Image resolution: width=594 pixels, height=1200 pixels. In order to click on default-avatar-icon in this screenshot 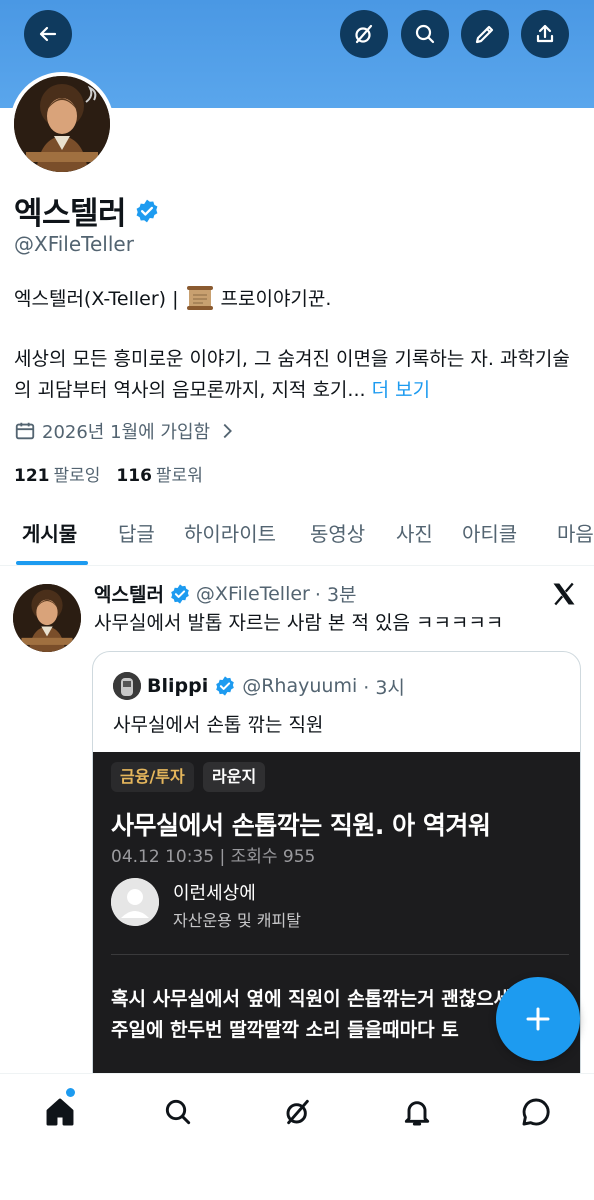, I will do `click(135, 902)`.